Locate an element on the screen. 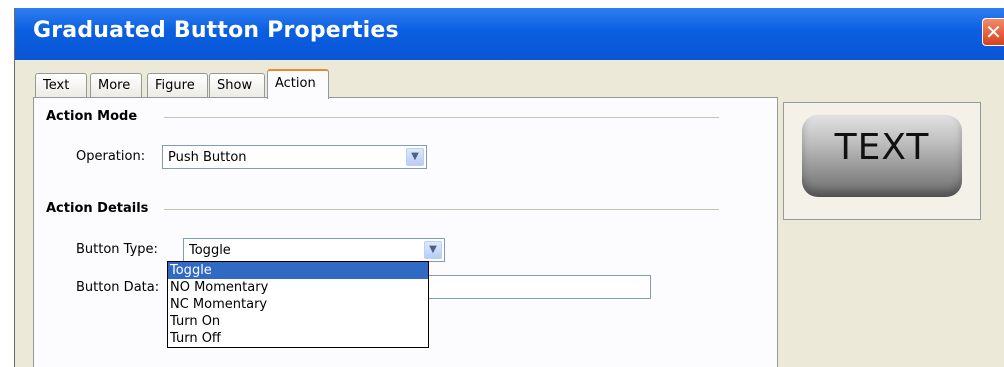 Image resolution: width=1004 pixels, height=367 pixels. button-type-label: Button Type: is located at coordinates (117, 249).